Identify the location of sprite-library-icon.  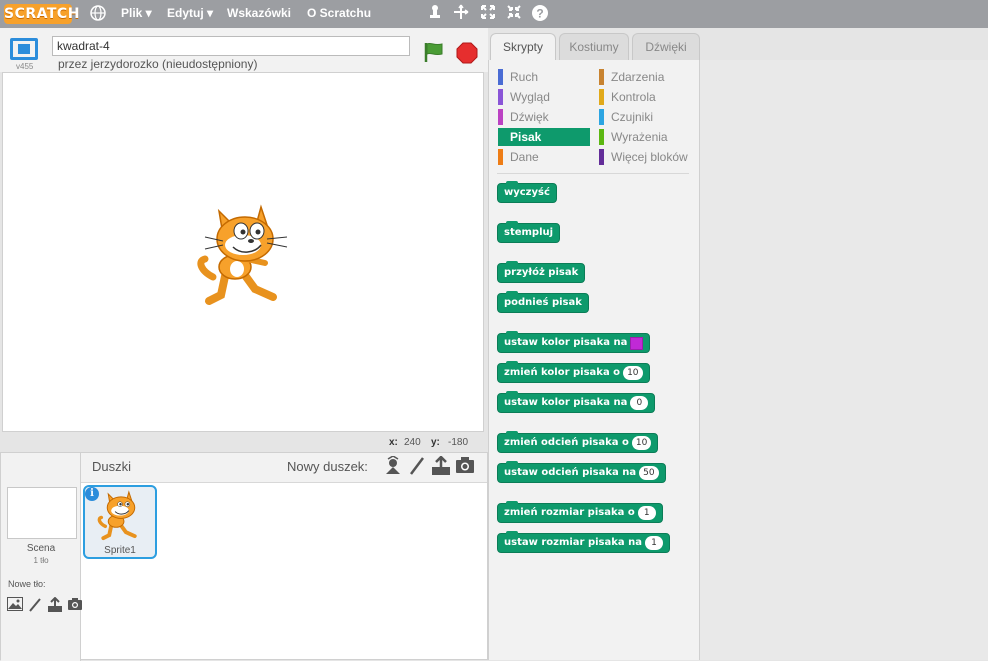
(393, 465).